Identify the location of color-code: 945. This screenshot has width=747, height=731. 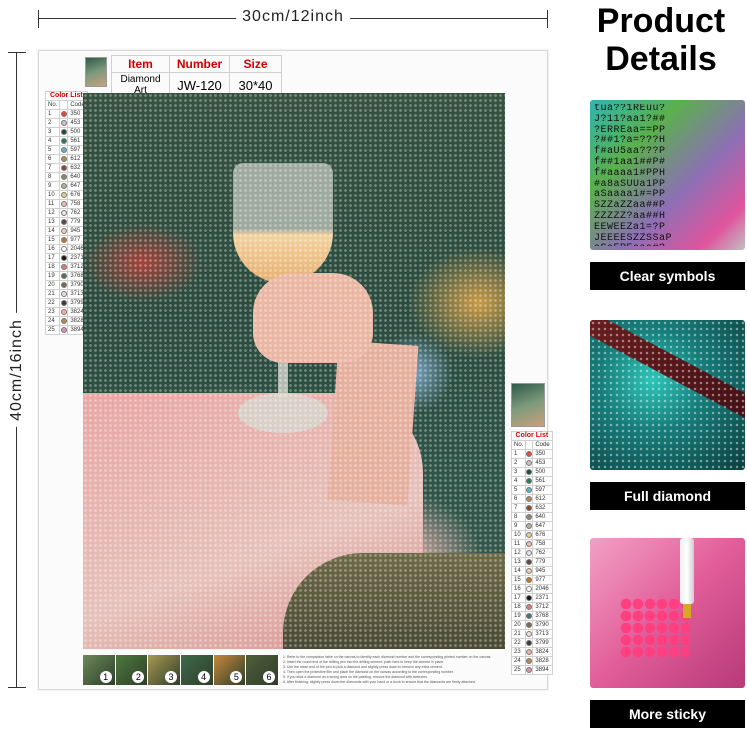
(542, 571).